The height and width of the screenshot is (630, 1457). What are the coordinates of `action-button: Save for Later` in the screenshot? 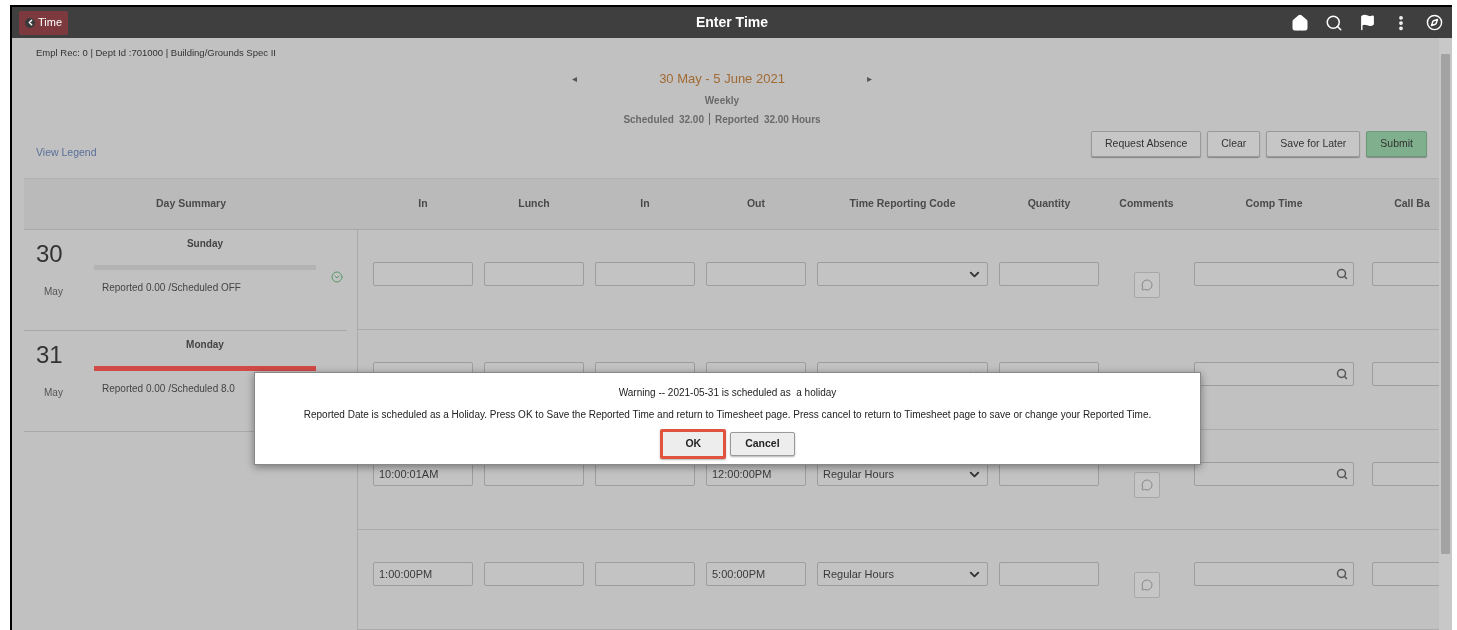 It's located at (1313, 144).